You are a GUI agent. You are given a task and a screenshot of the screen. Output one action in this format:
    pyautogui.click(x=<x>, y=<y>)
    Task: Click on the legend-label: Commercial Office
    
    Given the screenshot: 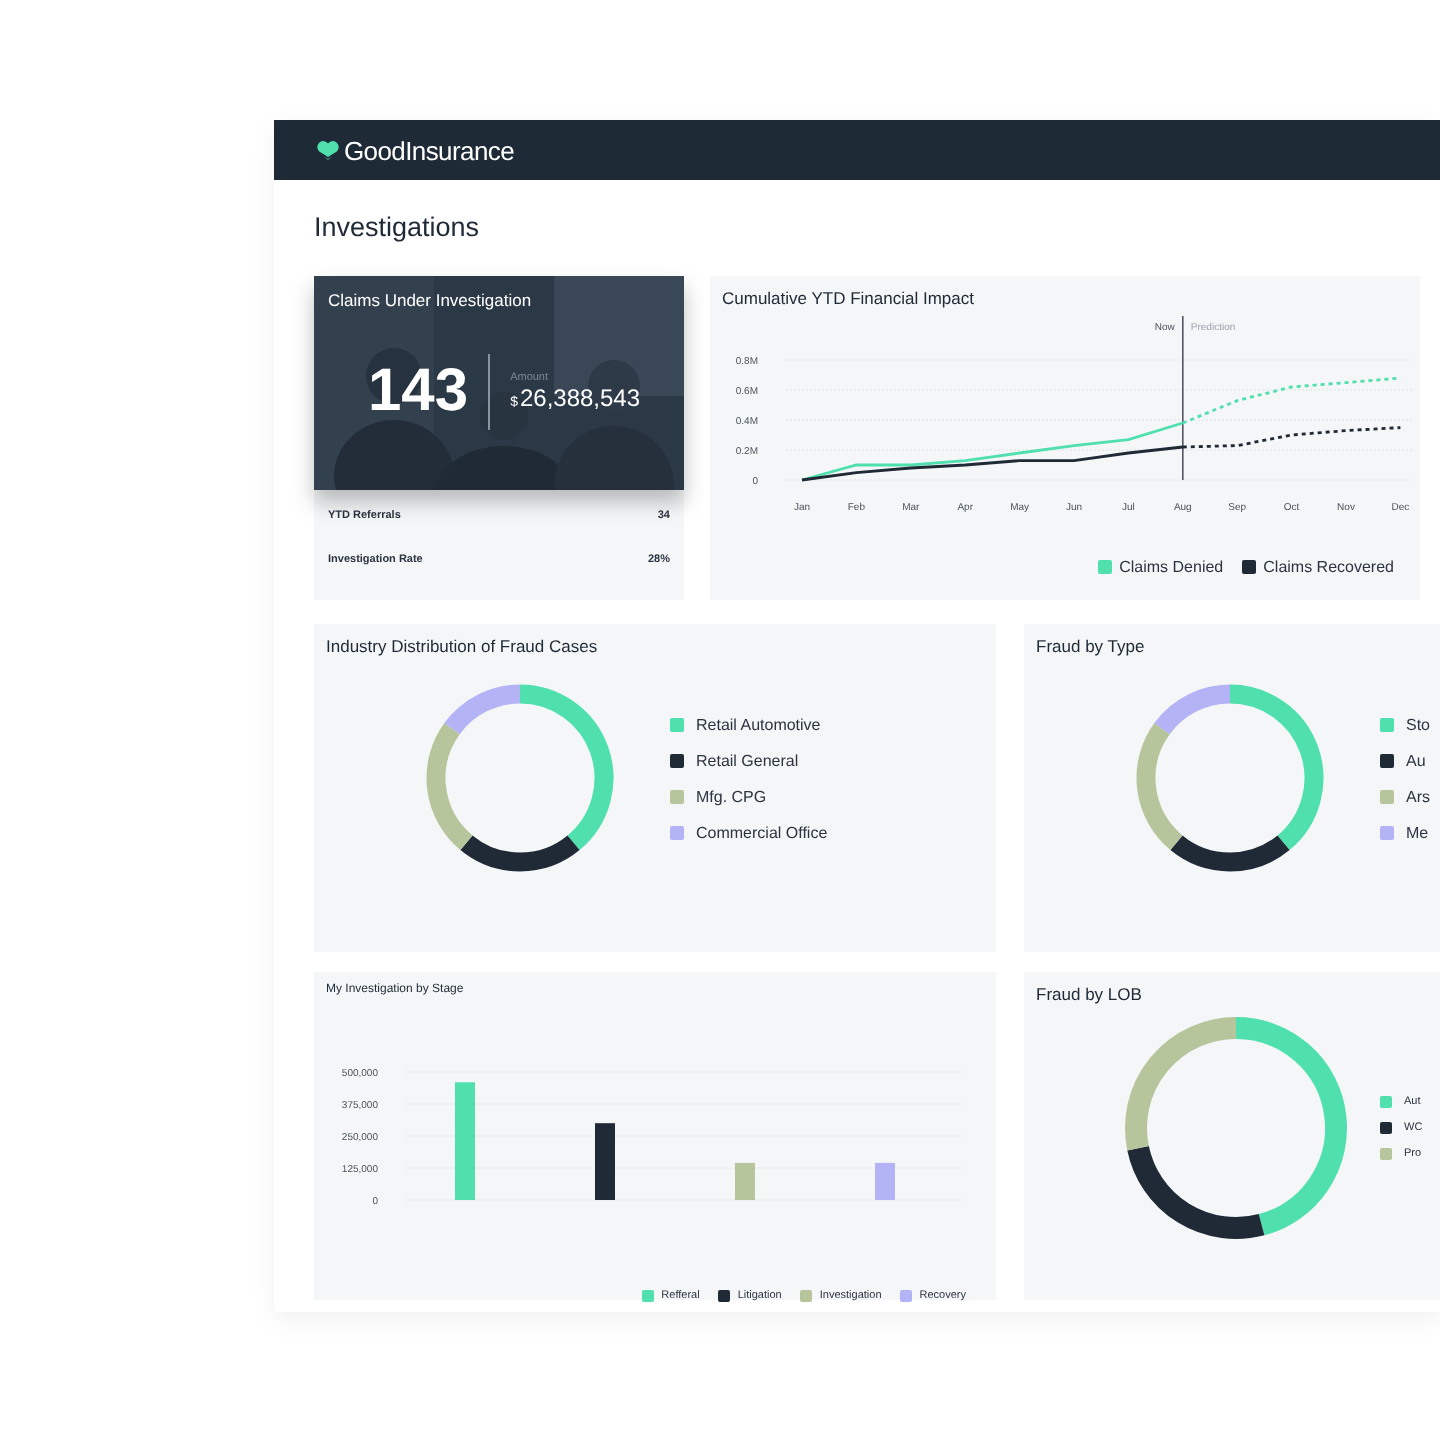 What is the action you would take?
    pyautogui.click(x=762, y=832)
    